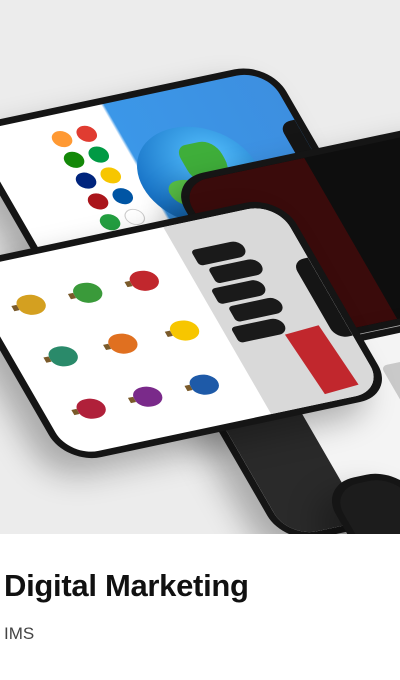 The image size is (400, 680). What do you see at coordinates (390, 396) in the screenshot?
I see `product-image` at bounding box center [390, 396].